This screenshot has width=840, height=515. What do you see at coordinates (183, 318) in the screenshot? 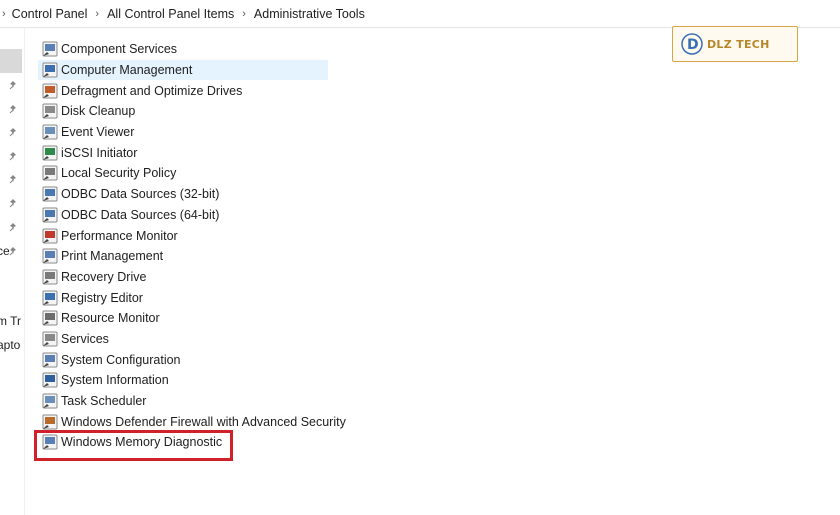
I see `list-item: Resource Monitor` at bounding box center [183, 318].